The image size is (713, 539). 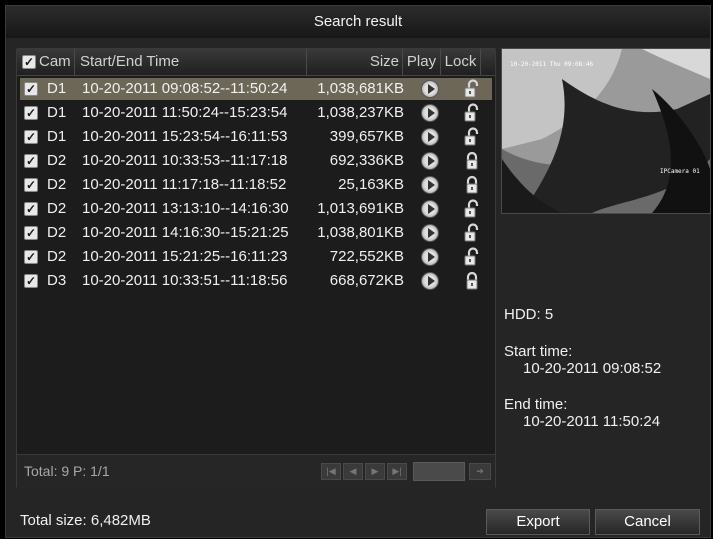 I want to click on dialog-footer: Total size: 6,482MB Export Cancel, so click(x=358, y=516).